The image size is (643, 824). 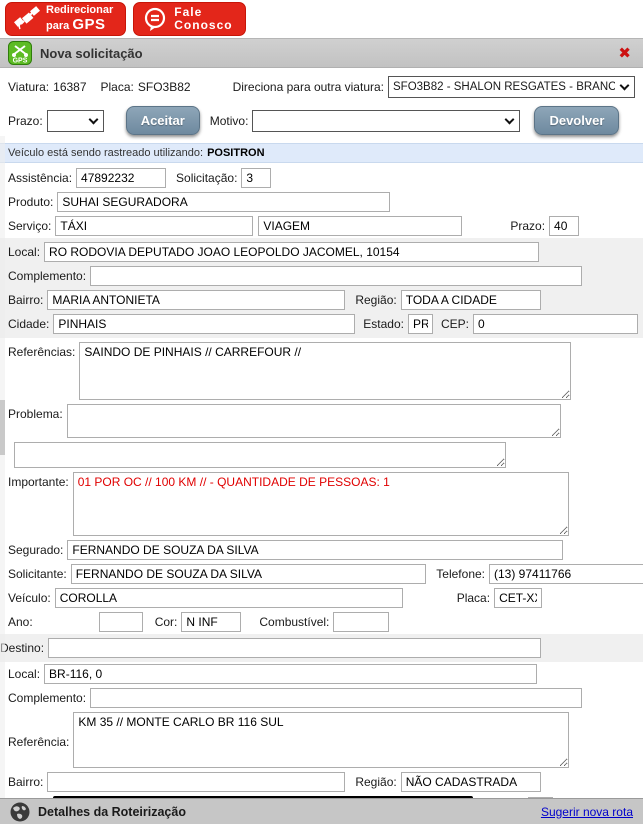 I want to click on servico-tipo-input, so click(x=360, y=226).